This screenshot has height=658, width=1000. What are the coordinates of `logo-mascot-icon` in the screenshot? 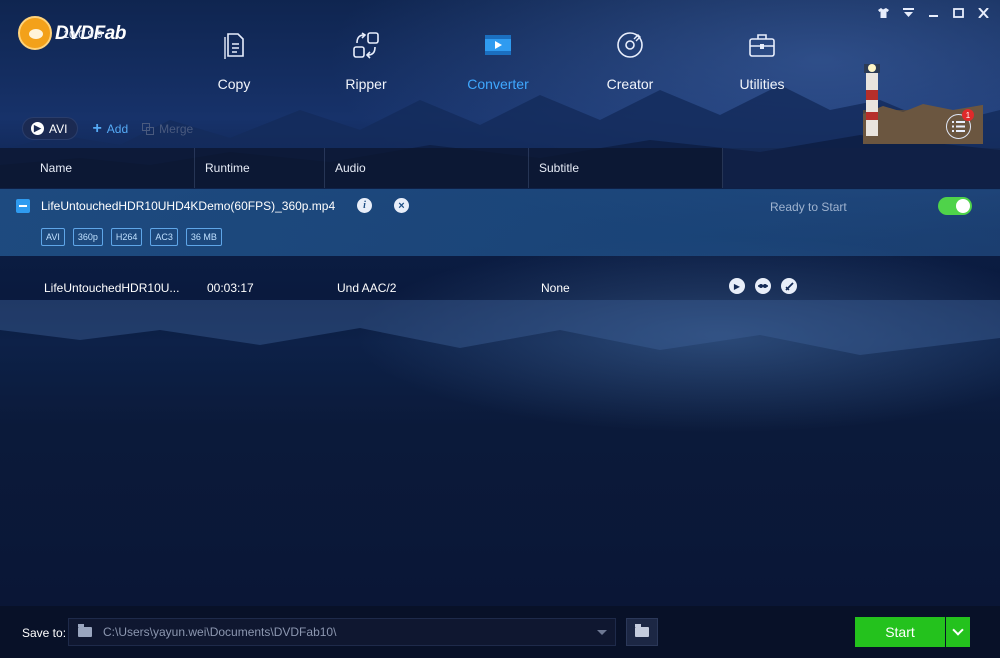 It's located at (35, 33).